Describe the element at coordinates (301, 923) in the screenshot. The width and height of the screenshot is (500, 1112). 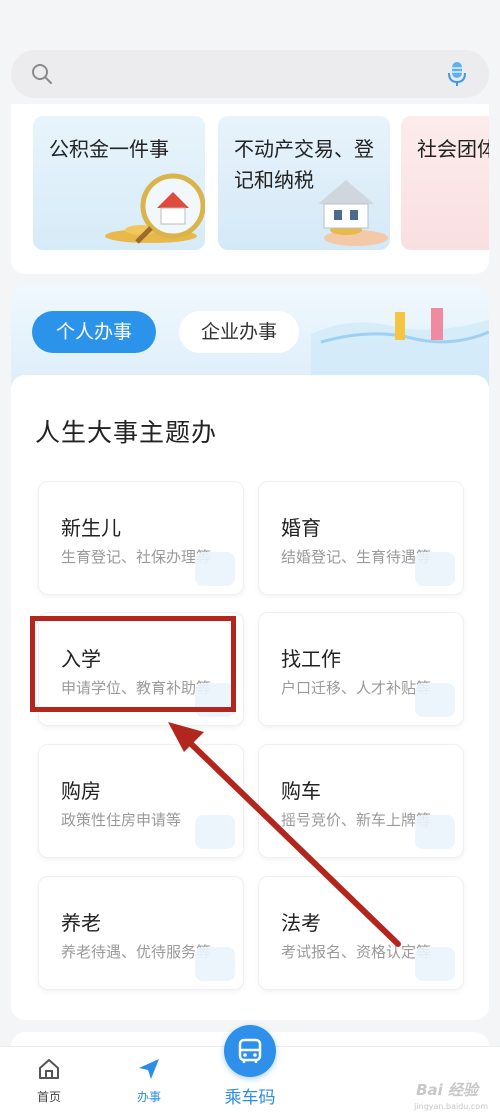
I see `tile-name: 法考` at that location.